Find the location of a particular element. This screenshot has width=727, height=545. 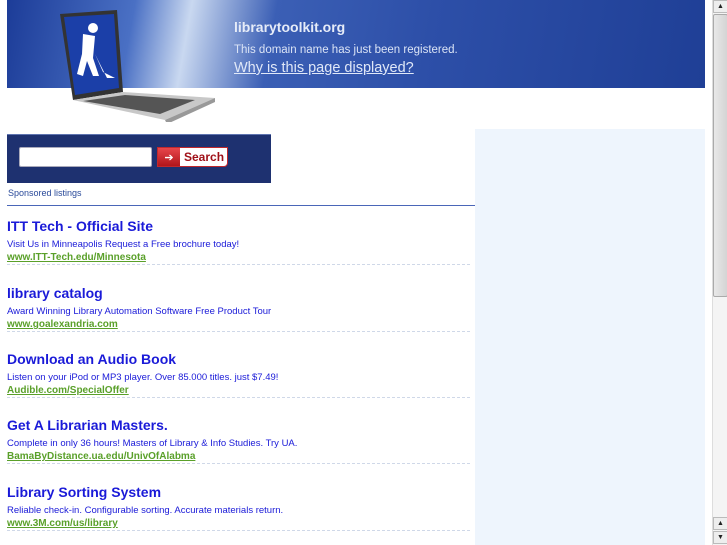

ad-title: Download an Audio Book is located at coordinates (241, 359).